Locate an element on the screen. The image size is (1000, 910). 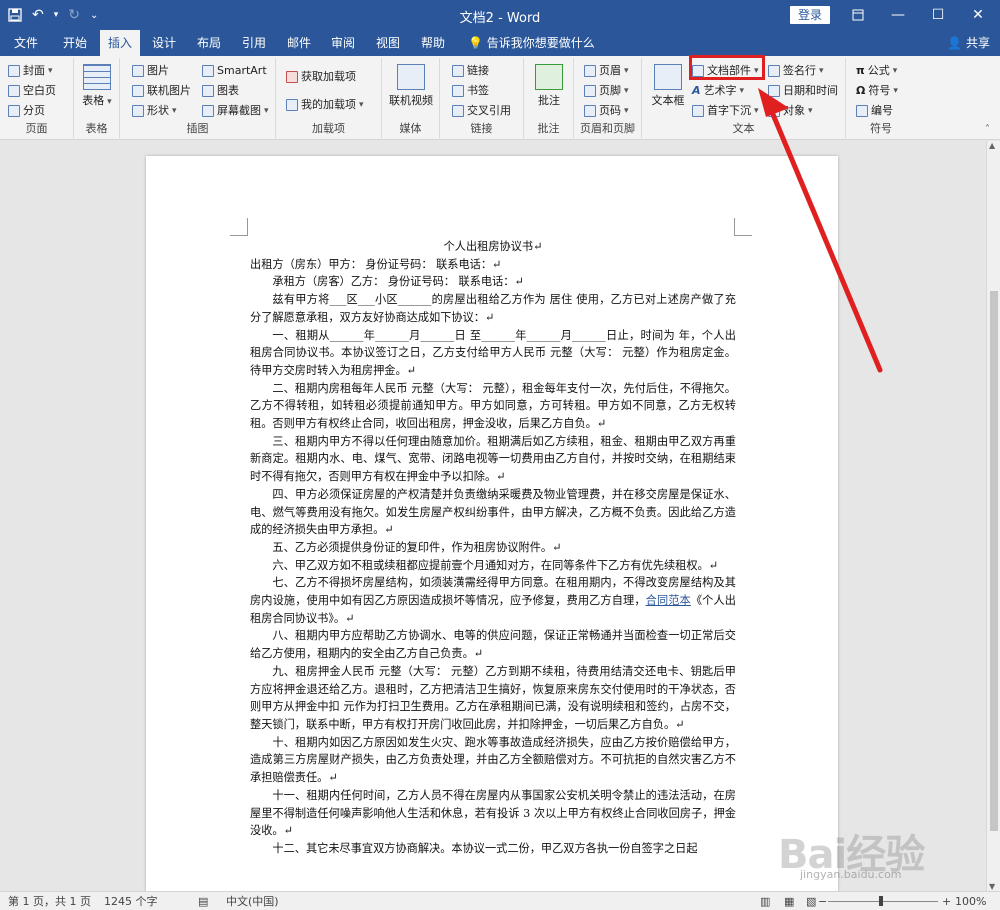
paragraph-text: 六、甲乙双方如不租或续租都应提前壹个月通知对方，在同等条件下乙方有优先续租权。↵ is located at coordinates (495, 565).